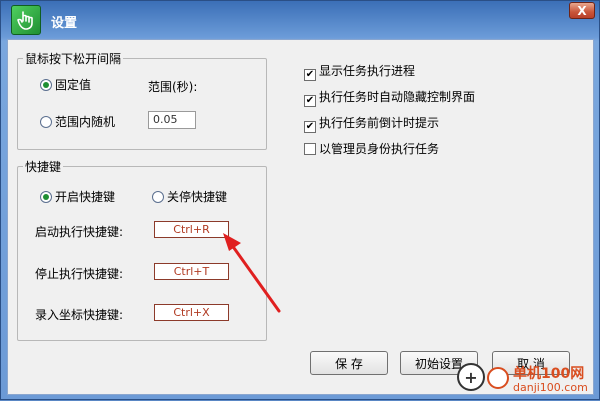 This screenshot has height=401, width=600. I want to click on watermark-sub: danji100.com, so click(550, 387).